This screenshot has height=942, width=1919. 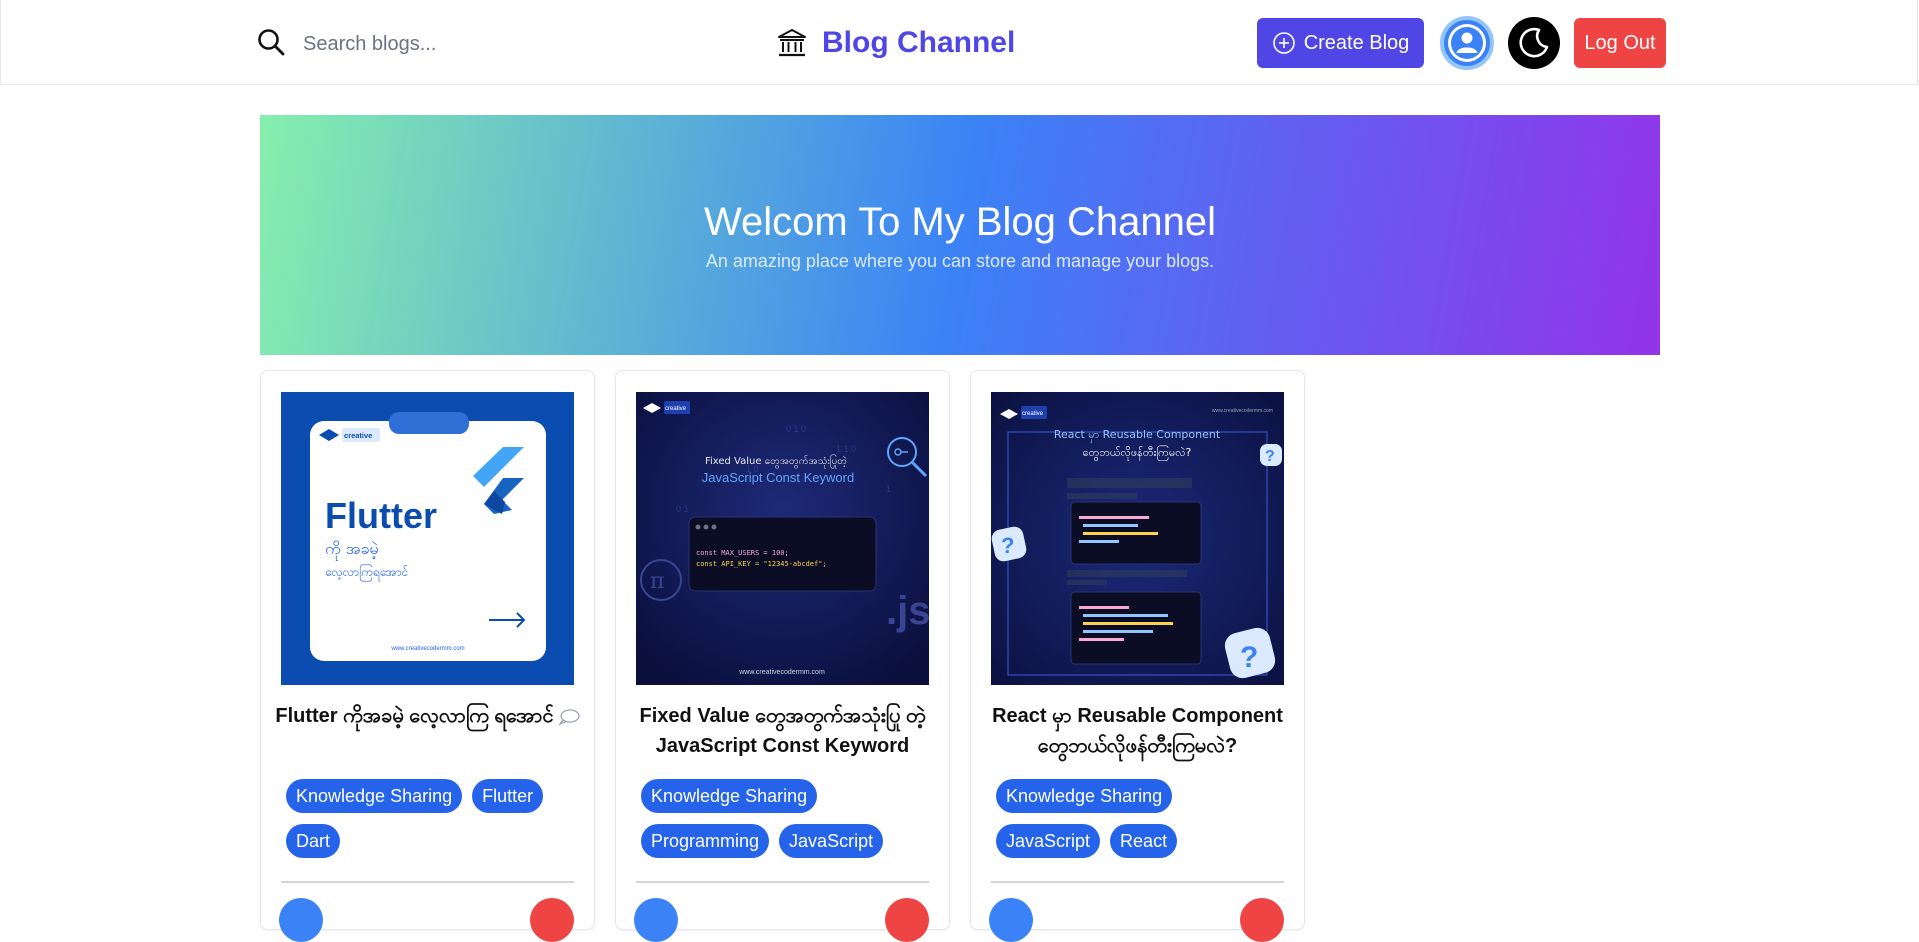 I want to click on tag-chip: React, so click(x=1144, y=841).